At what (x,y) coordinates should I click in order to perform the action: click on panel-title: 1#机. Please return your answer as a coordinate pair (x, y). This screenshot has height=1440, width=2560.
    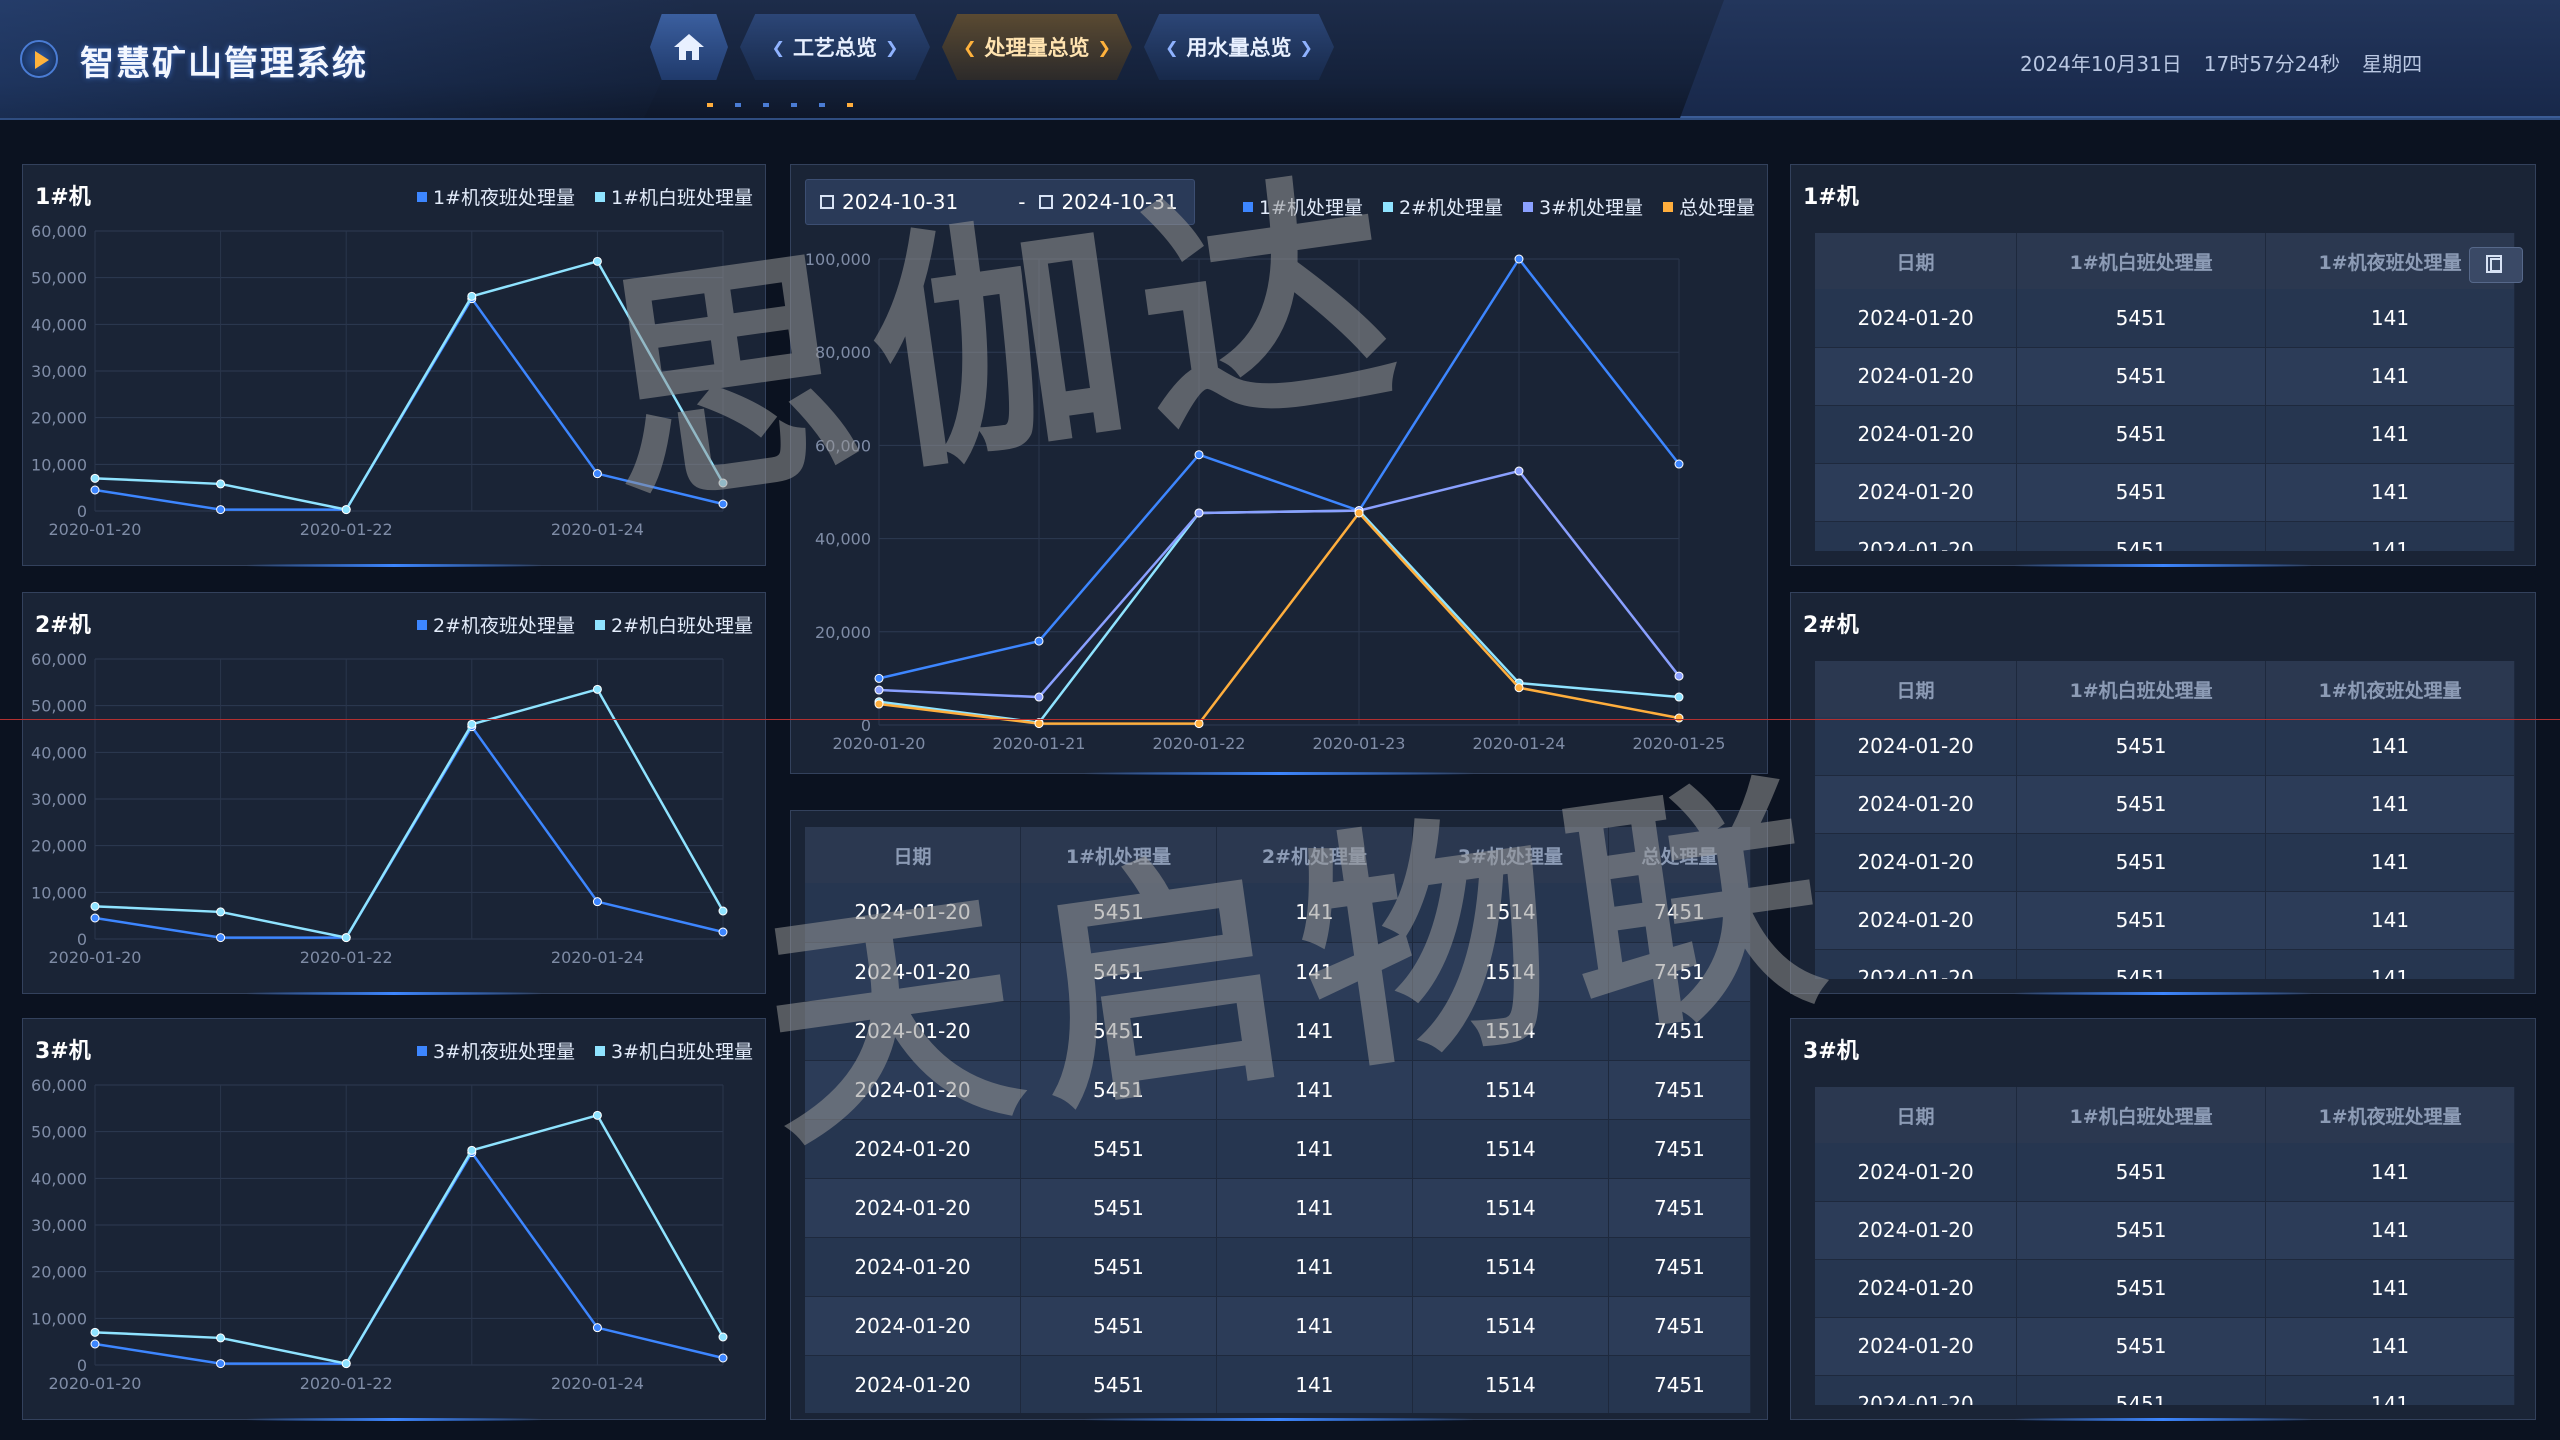
    Looking at the image, I should click on (1831, 197).